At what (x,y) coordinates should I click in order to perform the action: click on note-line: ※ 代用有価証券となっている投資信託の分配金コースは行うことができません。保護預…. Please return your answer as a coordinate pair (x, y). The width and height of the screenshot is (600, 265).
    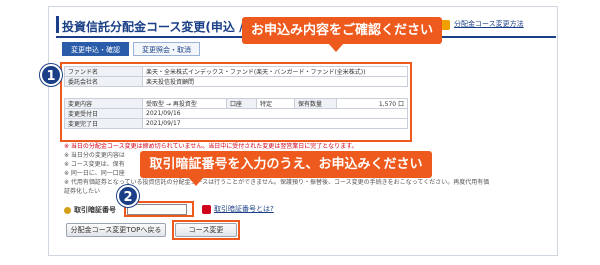
    Looking at the image, I should click on (277, 182).